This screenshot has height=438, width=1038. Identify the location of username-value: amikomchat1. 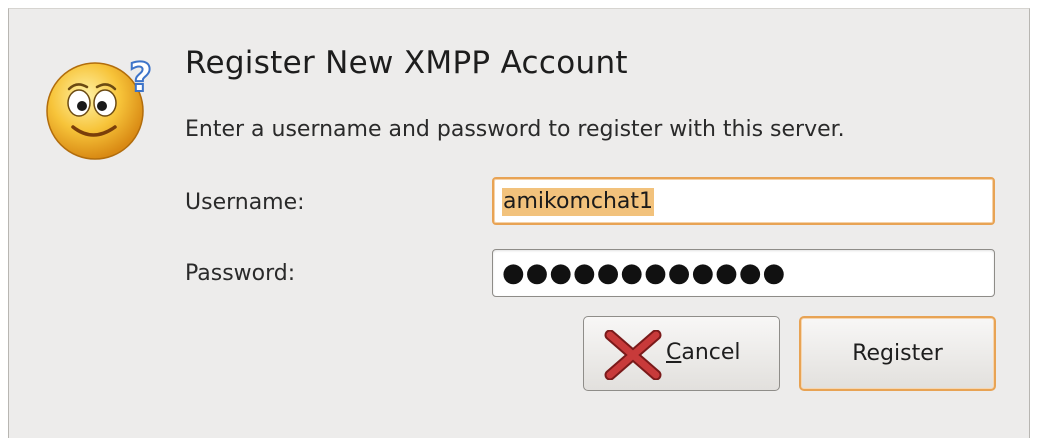
(578, 202).